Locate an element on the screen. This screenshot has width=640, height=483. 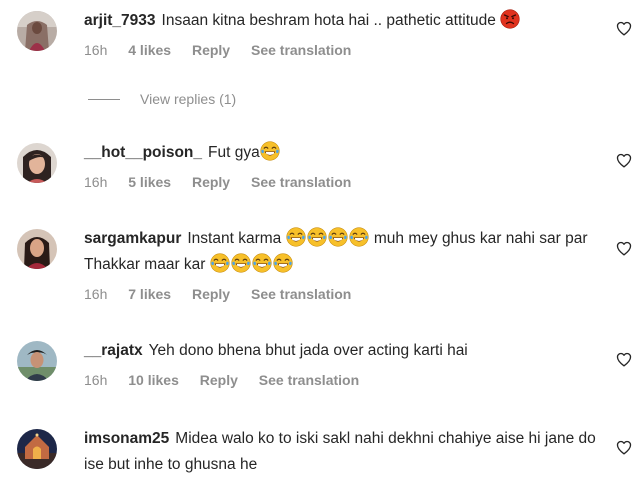
angry-face-icon is located at coordinates (510, 19).